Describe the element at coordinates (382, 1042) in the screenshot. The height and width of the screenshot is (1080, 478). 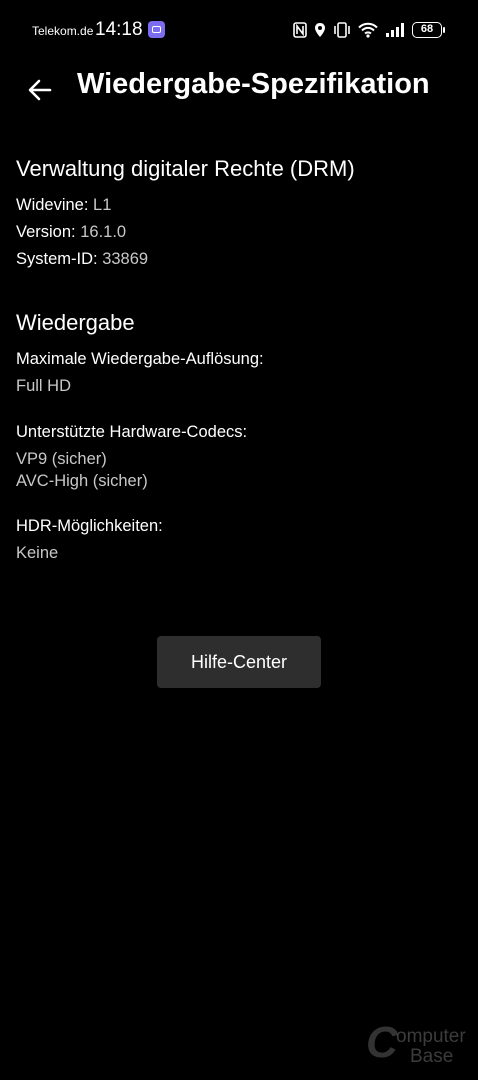
I see `watermark-letter: C` at that location.